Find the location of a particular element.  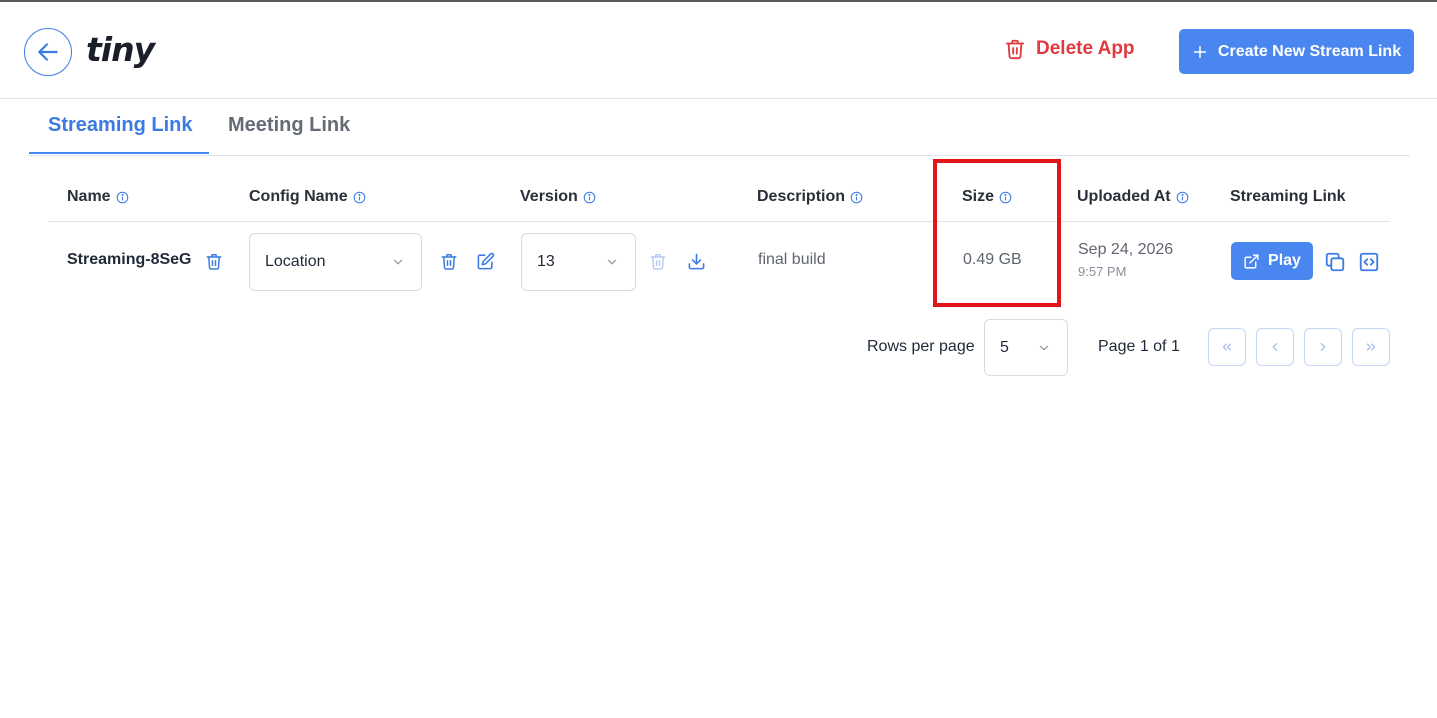

delete-stream-button is located at coordinates (214, 261).